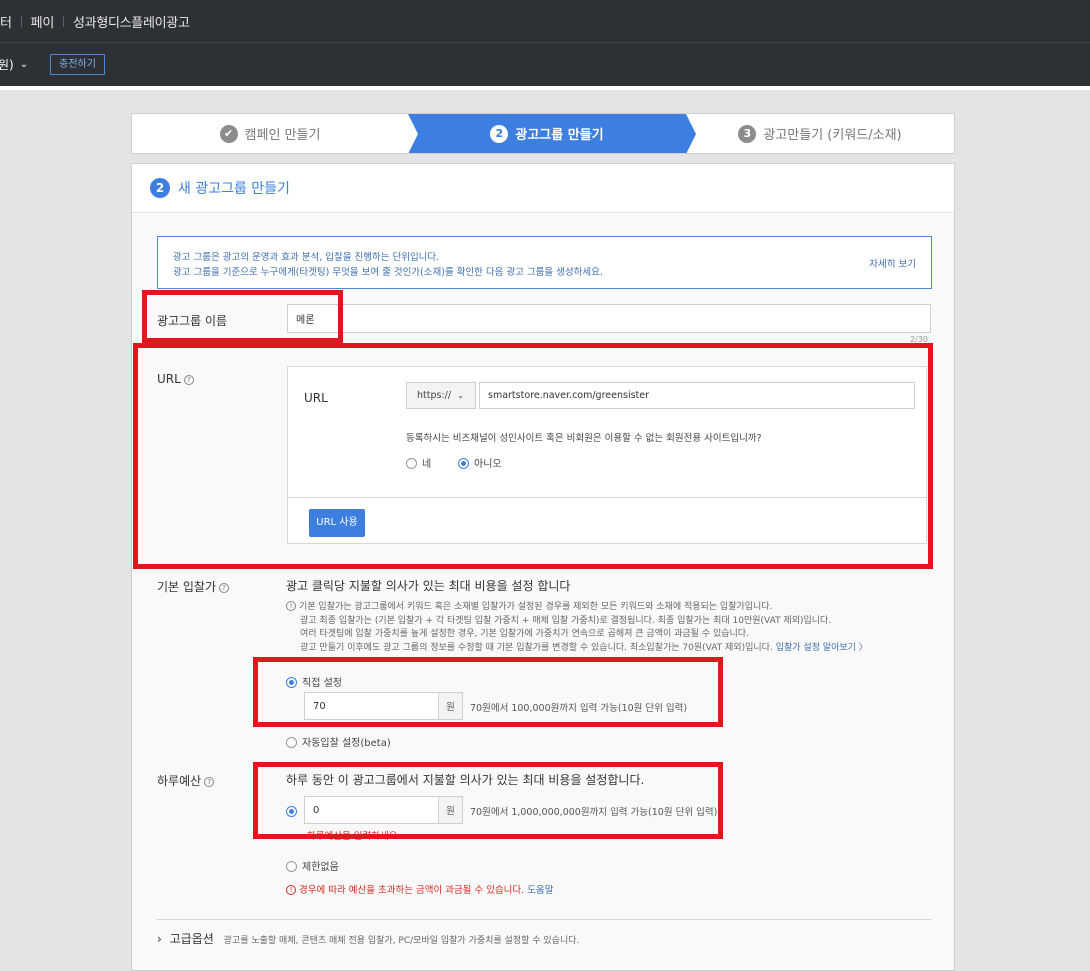  I want to click on budget-unit: 원, so click(450, 810).